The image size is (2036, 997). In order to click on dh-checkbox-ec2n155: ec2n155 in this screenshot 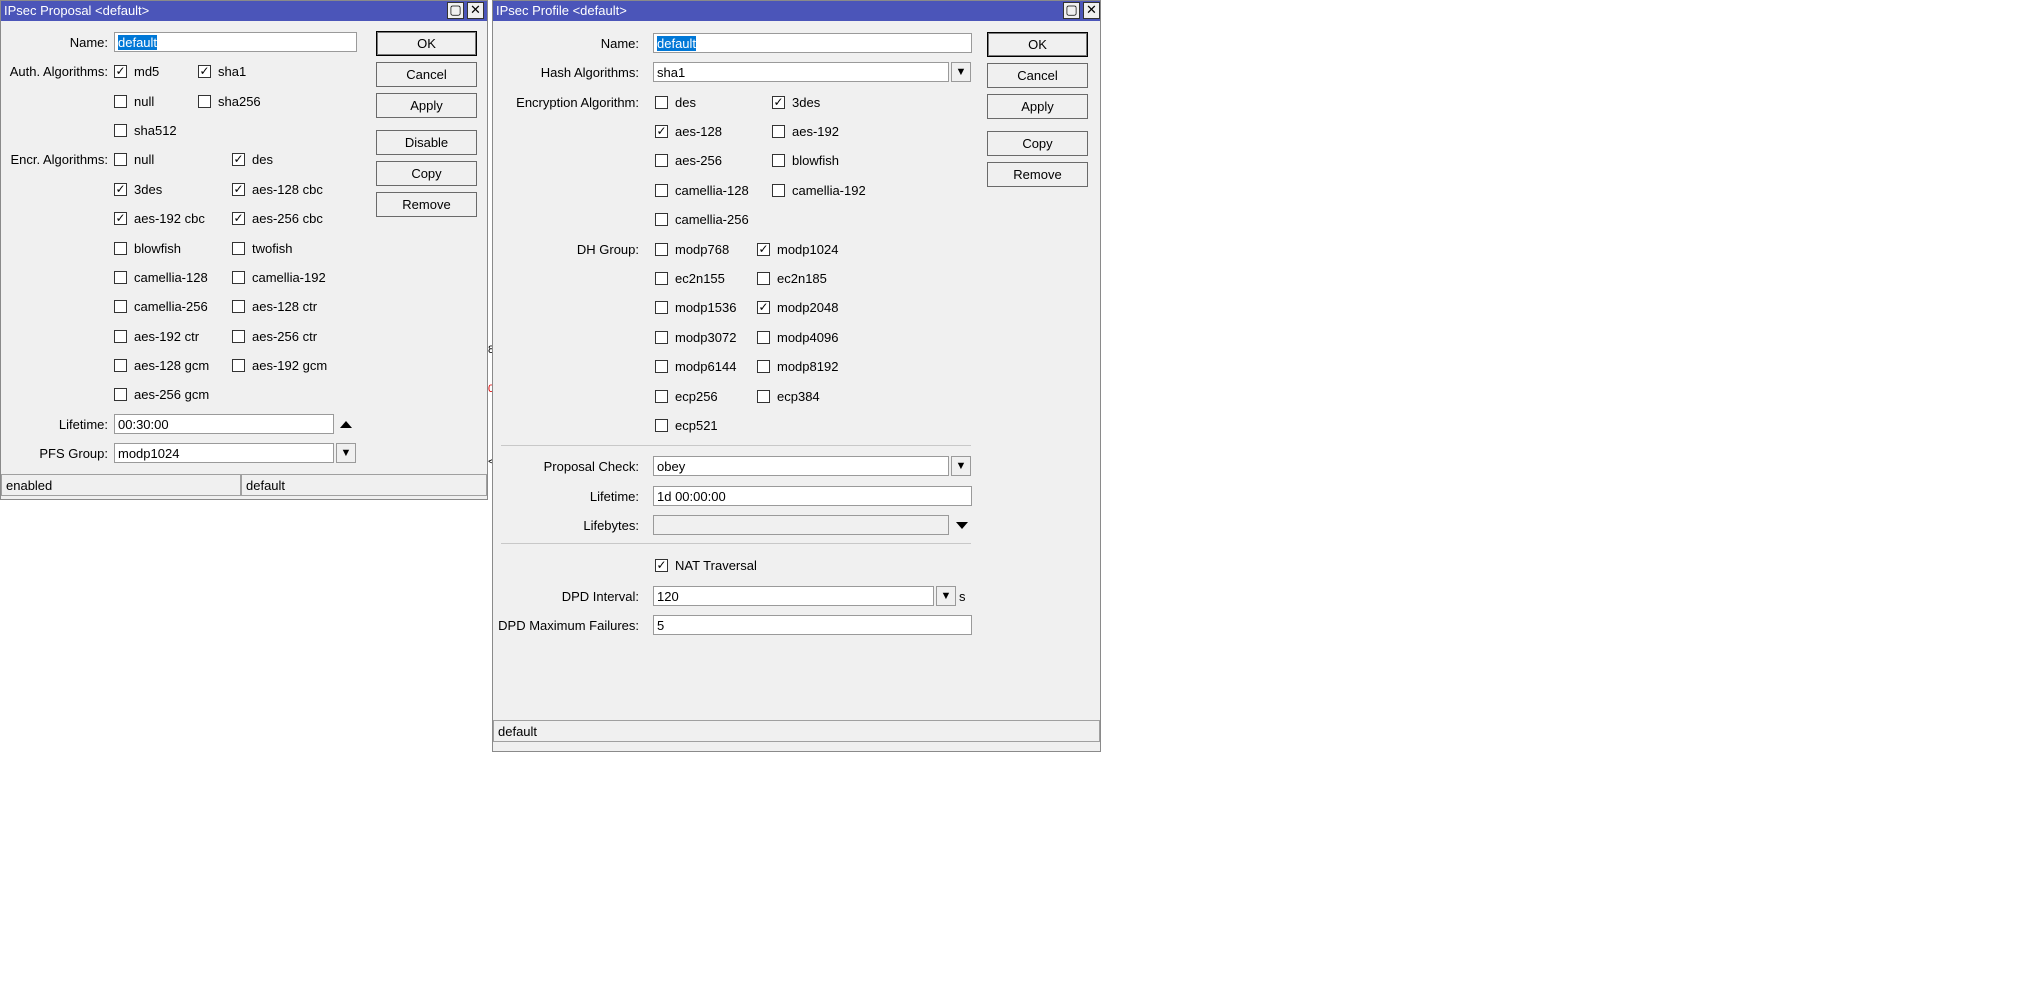, I will do `click(690, 278)`.